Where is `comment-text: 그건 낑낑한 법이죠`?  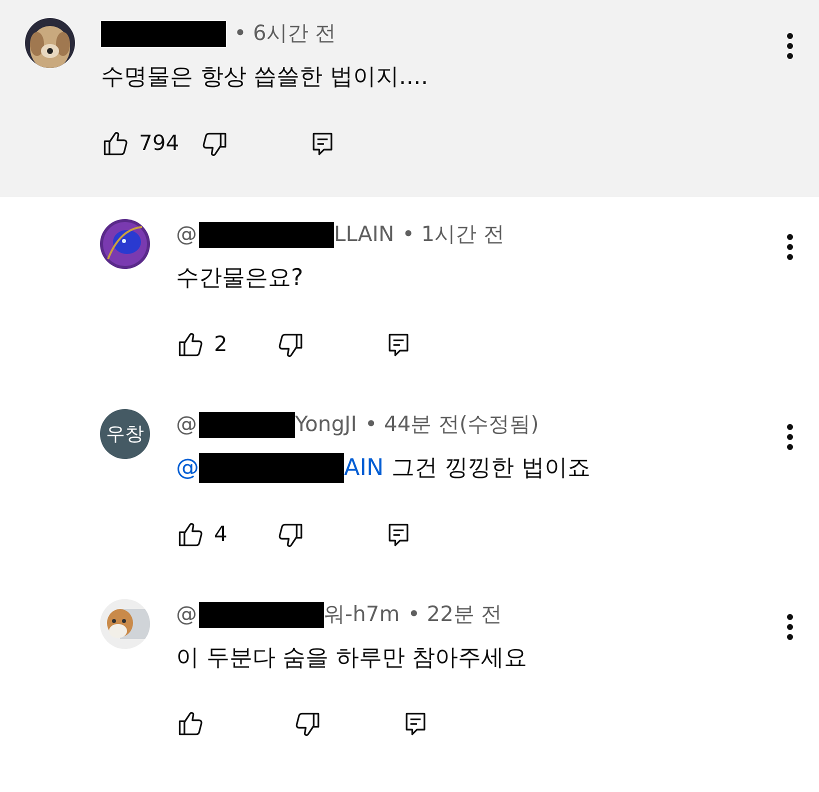 comment-text: 그건 낑낑한 법이죠 is located at coordinates (491, 468).